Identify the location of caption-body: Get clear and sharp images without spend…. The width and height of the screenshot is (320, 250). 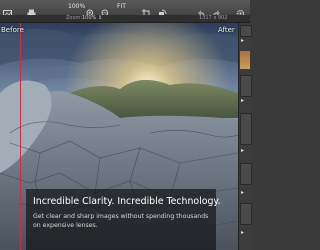
(121, 221).